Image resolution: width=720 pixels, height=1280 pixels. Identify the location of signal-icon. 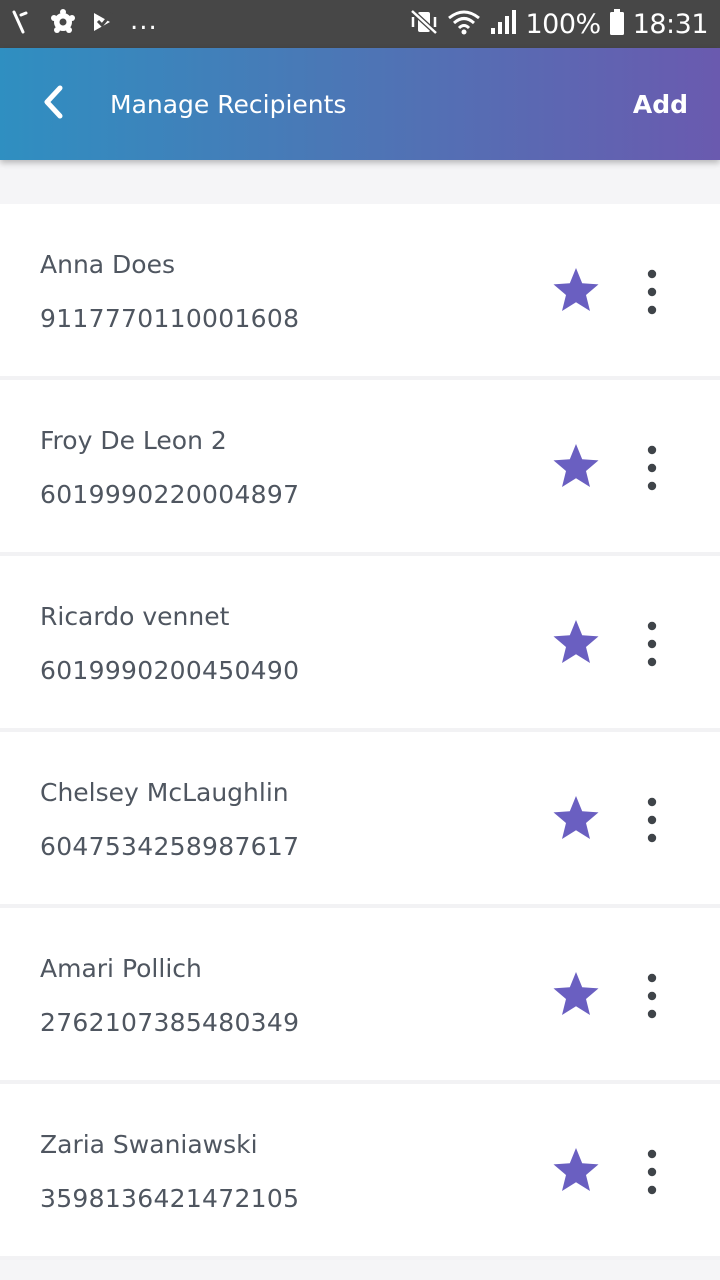
(503, 24).